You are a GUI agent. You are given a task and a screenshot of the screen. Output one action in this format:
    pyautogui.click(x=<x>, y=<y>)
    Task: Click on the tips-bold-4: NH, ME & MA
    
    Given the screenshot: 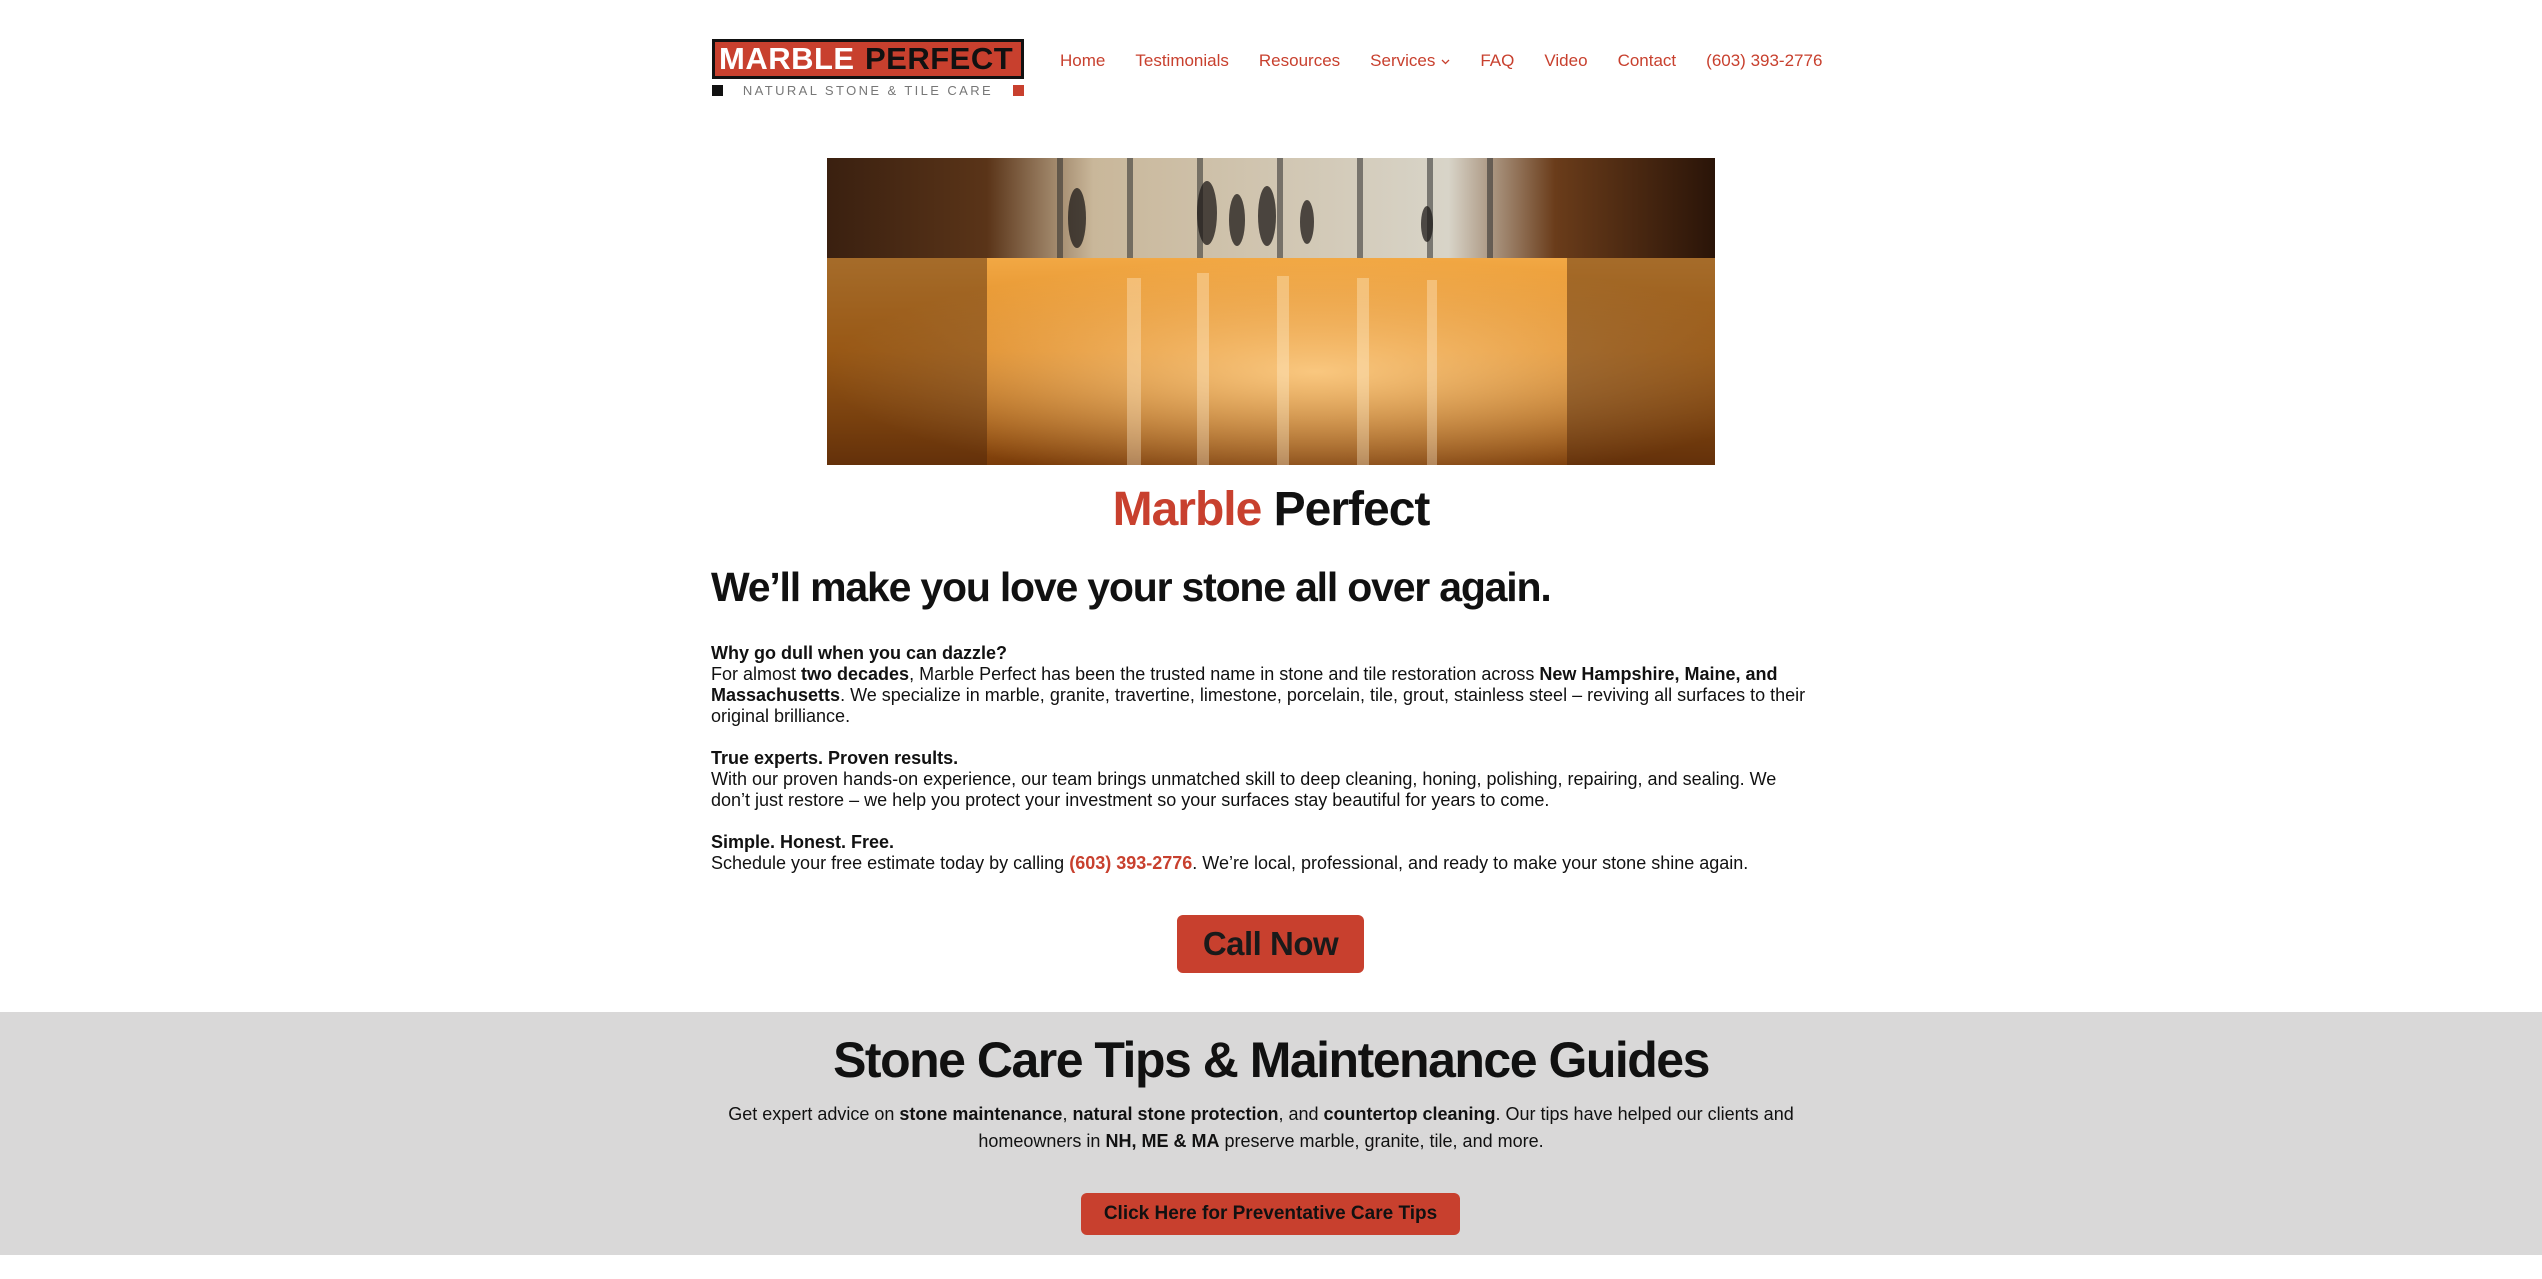 What is the action you would take?
    pyautogui.click(x=1162, y=1141)
    